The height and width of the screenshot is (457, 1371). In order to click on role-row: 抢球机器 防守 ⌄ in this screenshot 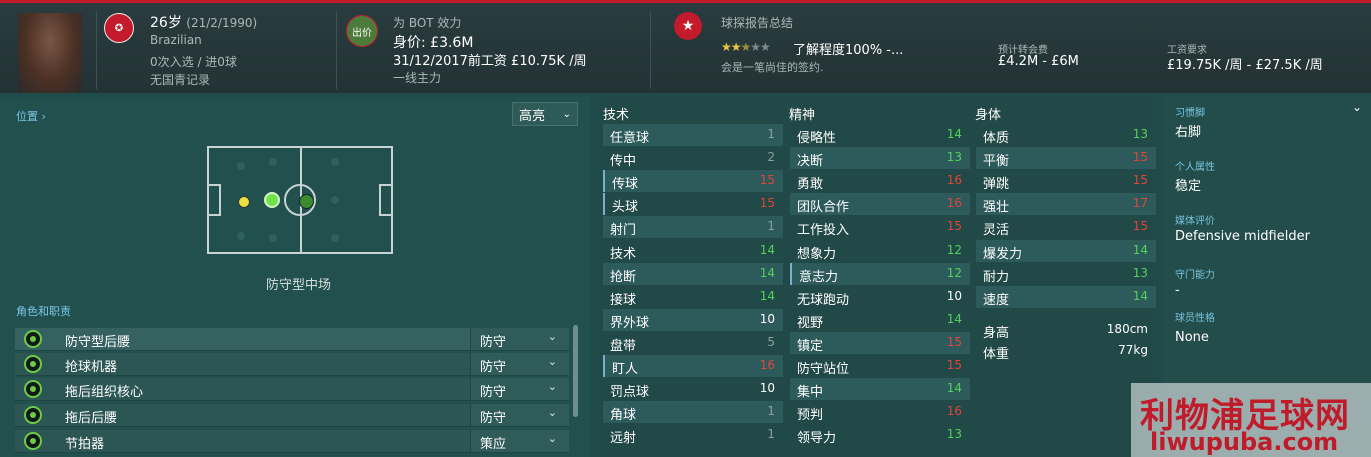, I will do `click(292, 364)`.